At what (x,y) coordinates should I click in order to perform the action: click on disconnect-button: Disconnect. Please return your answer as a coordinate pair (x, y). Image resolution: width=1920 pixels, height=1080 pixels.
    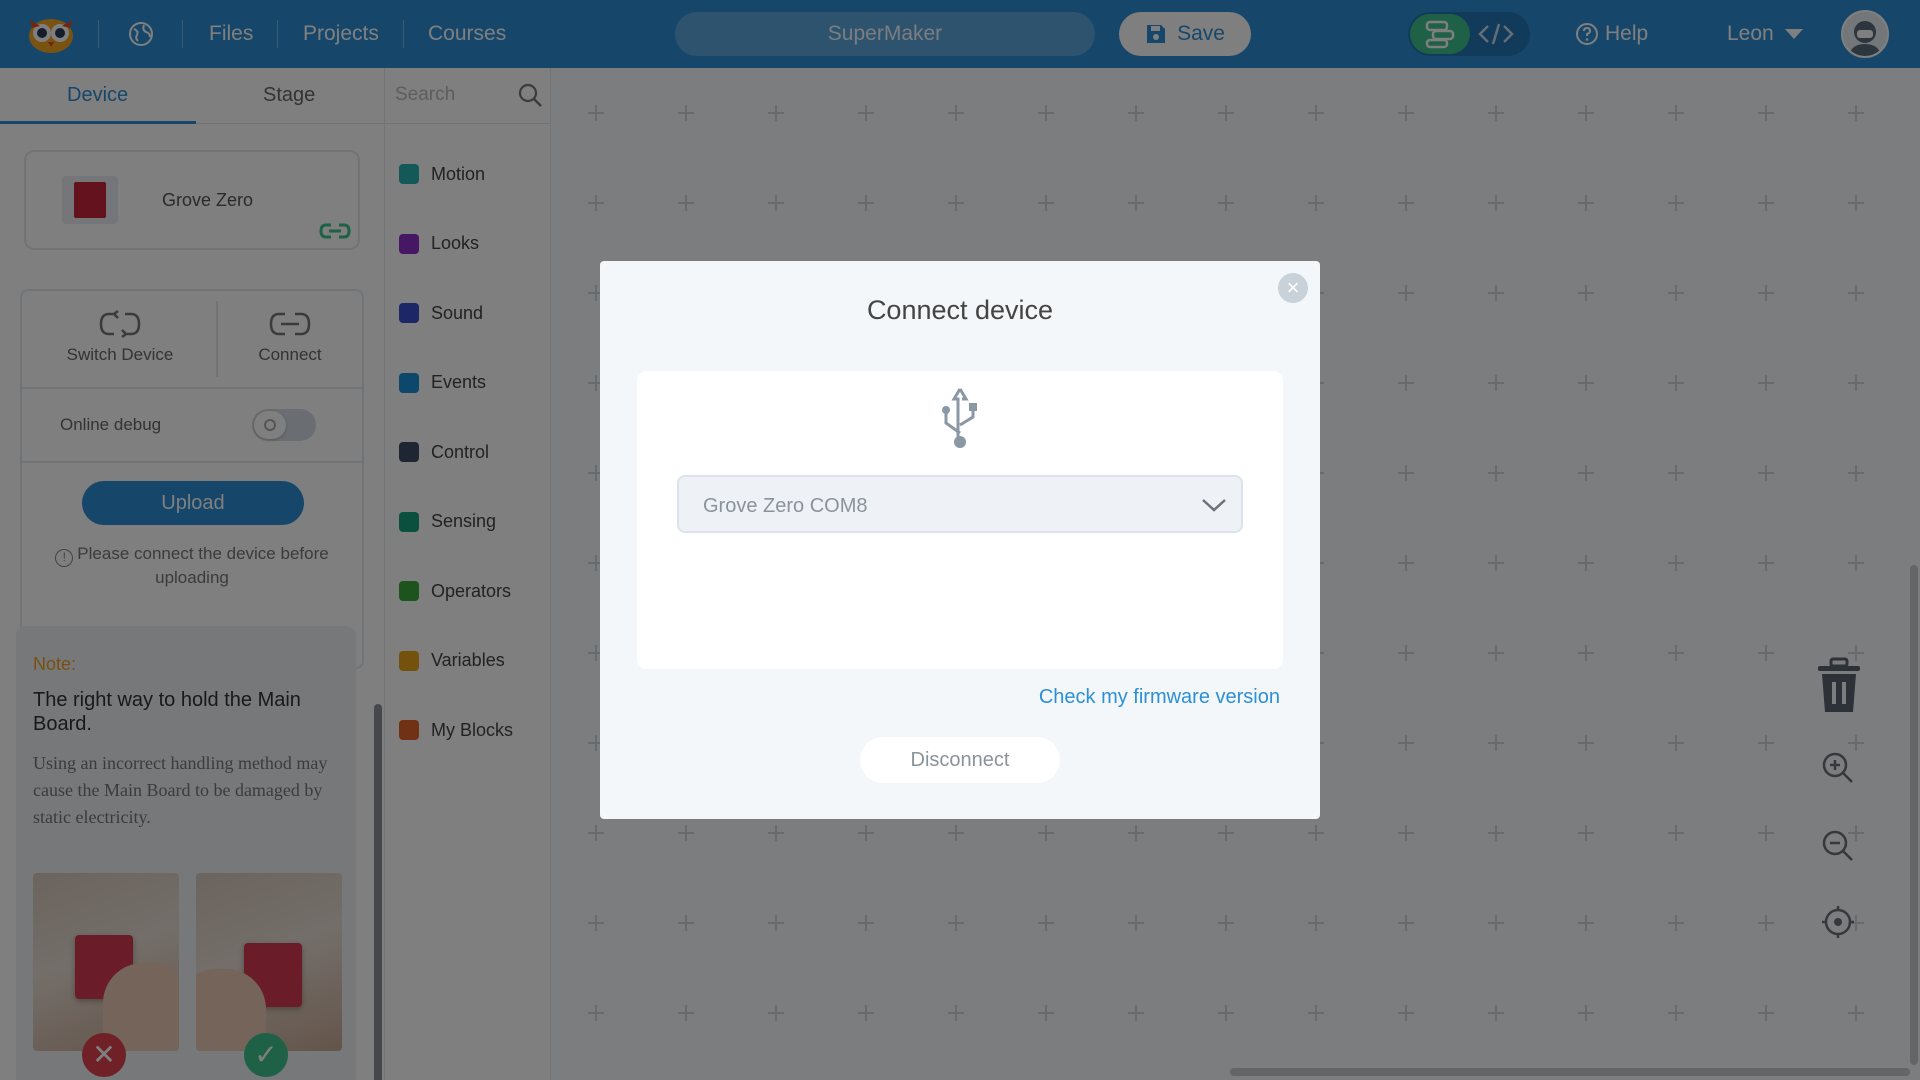
    Looking at the image, I should click on (960, 760).